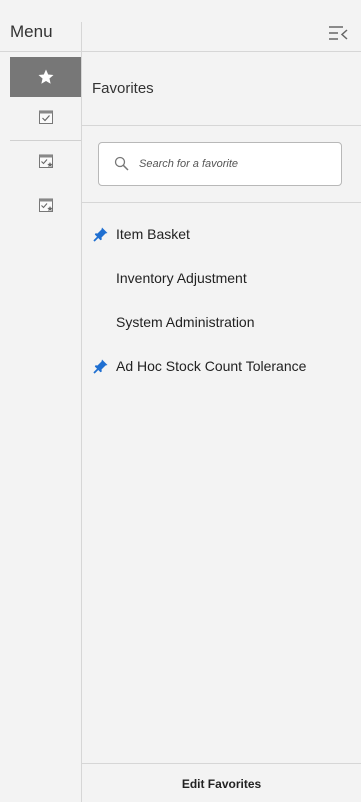 The height and width of the screenshot is (802, 361). What do you see at coordinates (221, 234) in the screenshot?
I see `favorite-item-item-basket: Item Basket` at bounding box center [221, 234].